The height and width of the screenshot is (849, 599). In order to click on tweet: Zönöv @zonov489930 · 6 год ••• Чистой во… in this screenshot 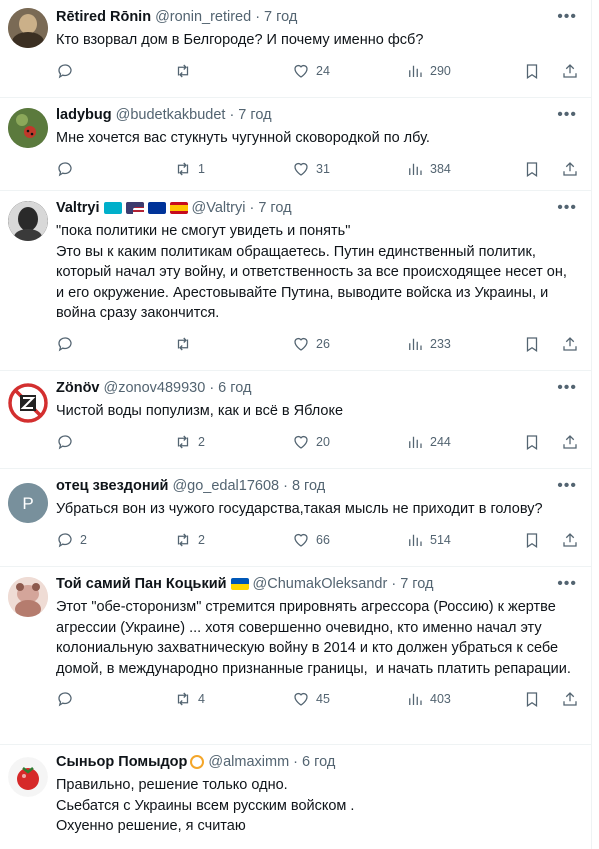, I will do `click(295, 420)`.